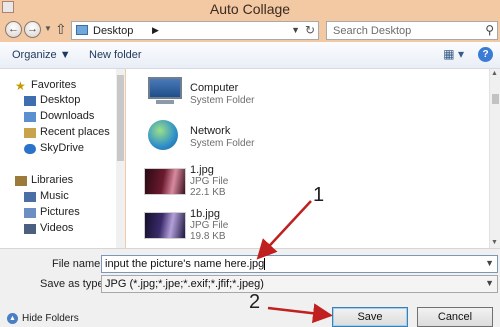 The image size is (500, 327). I want to click on annotation-number-2: 2, so click(255, 302).